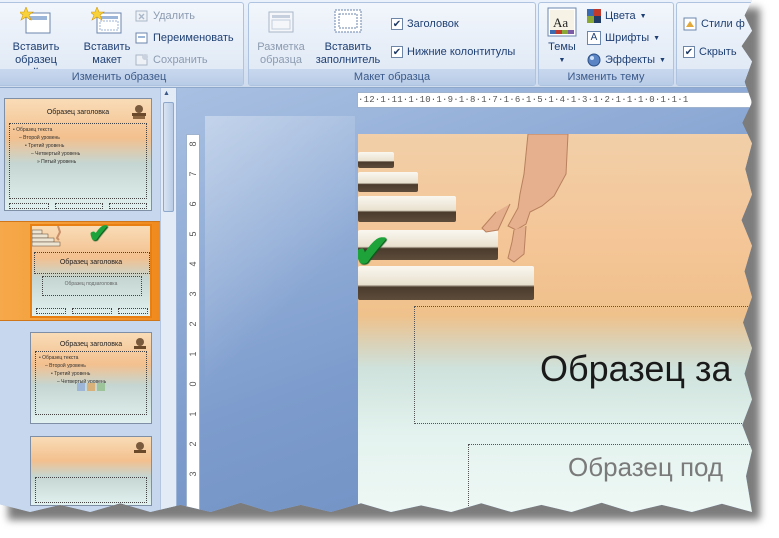 The height and width of the screenshot is (538, 779). Describe the element at coordinates (91, 490) in the screenshot. I see `thumbnail-content-box` at that location.